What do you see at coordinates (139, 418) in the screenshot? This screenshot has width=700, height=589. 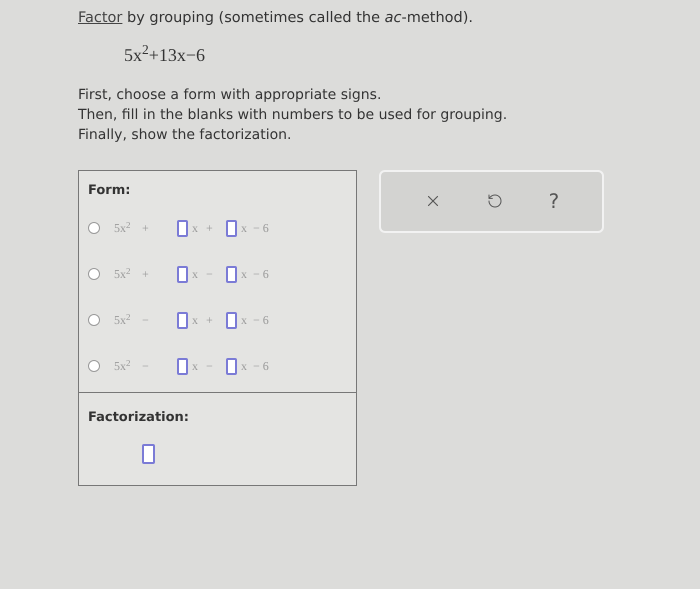 I see `factorization-label: Factorization:` at bounding box center [139, 418].